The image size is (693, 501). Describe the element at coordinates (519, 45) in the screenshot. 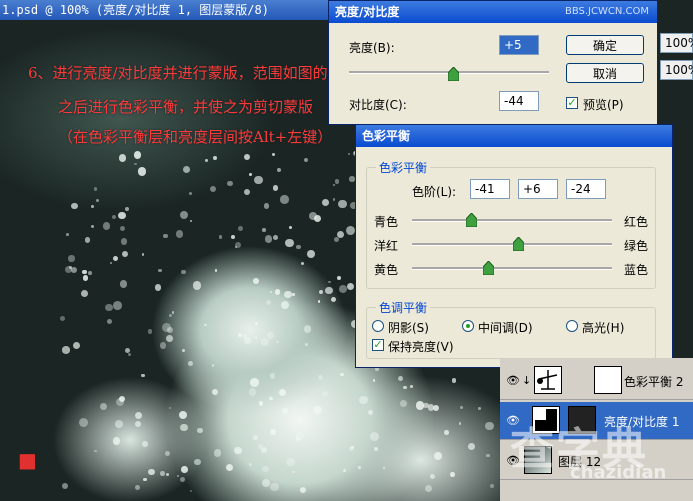

I see `brightness-input: +5` at that location.